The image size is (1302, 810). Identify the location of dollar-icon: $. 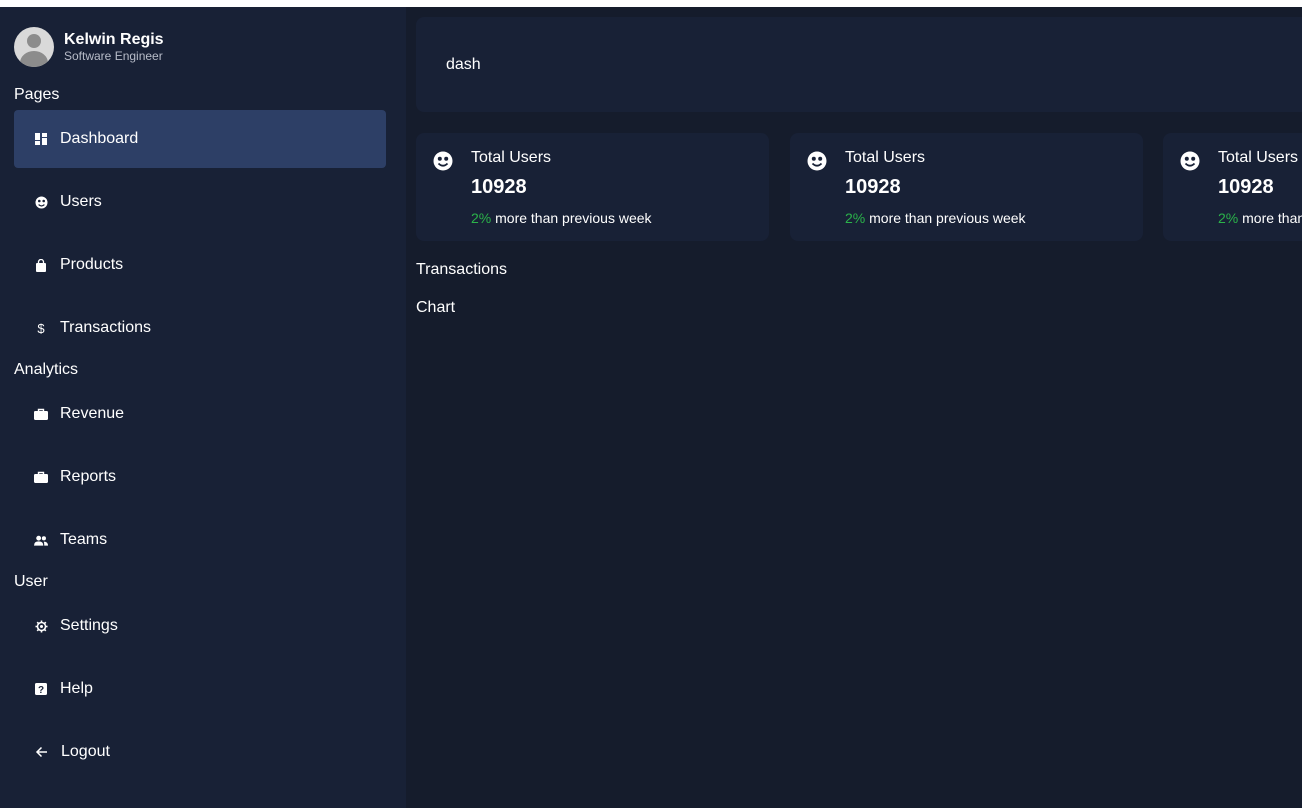
(41, 328).